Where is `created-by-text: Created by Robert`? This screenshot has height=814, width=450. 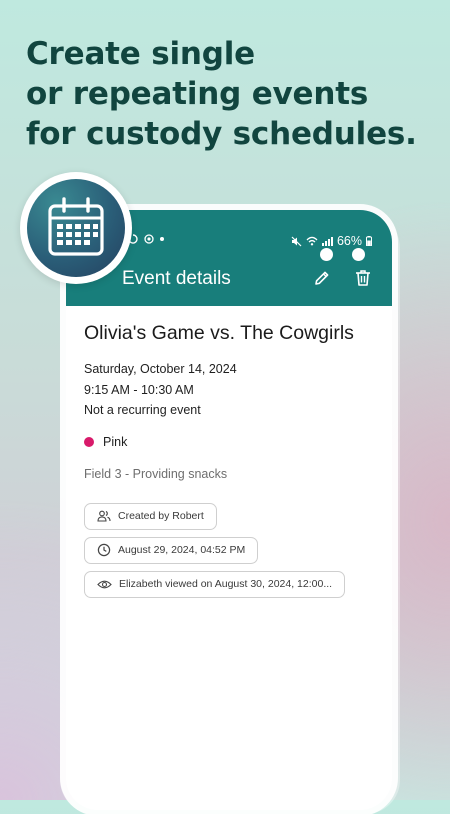 created-by-text: Created by Robert is located at coordinates (161, 516).